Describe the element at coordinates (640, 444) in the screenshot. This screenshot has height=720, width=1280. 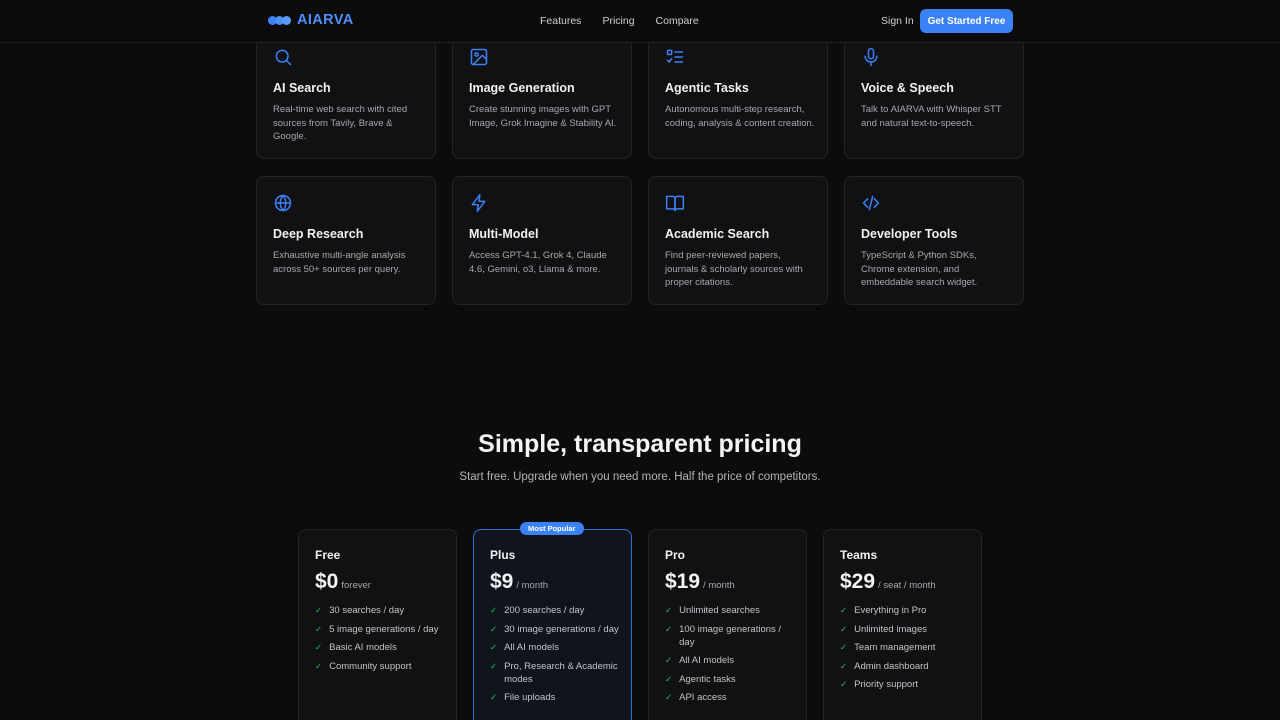
I see `pricing-title: Simple, transparent pricing` at that location.